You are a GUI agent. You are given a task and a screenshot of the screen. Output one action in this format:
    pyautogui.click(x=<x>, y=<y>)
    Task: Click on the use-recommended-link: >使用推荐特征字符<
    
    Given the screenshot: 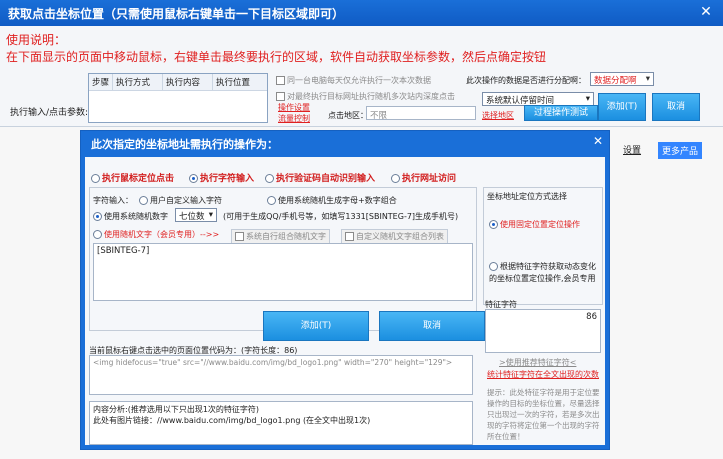 What is the action you would take?
    pyautogui.click(x=537, y=362)
    